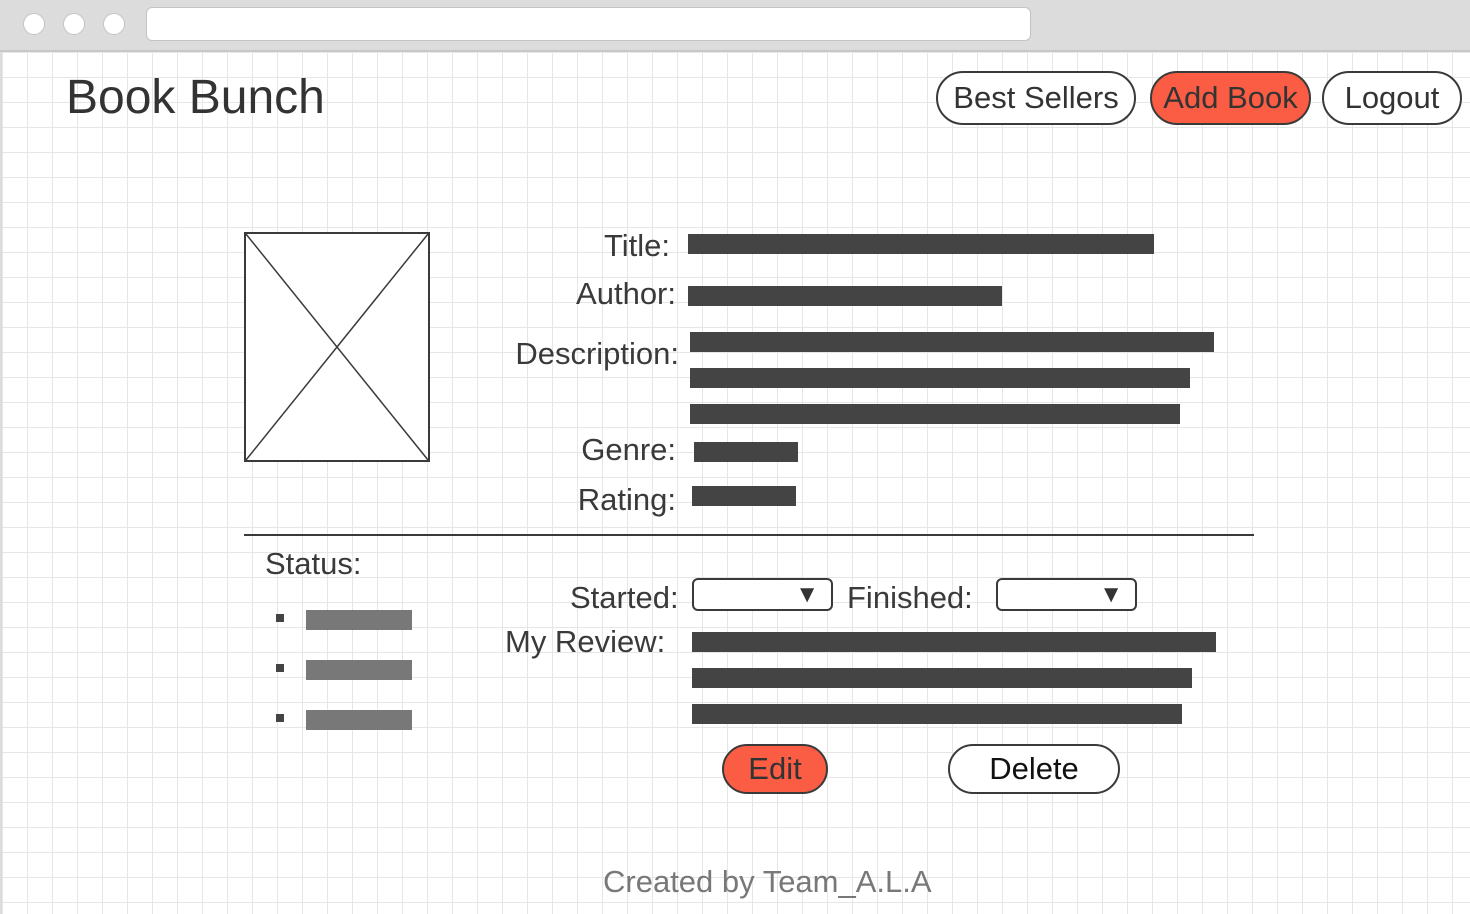 The image size is (1470, 914). What do you see at coordinates (626, 293) in the screenshot?
I see `author-label: Author:` at bounding box center [626, 293].